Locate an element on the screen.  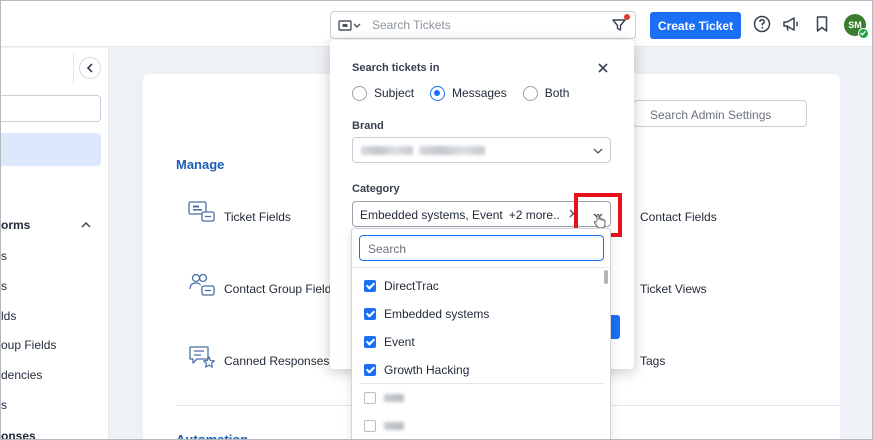
category-values: Embedded systems, Event is located at coordinates (431, 215).